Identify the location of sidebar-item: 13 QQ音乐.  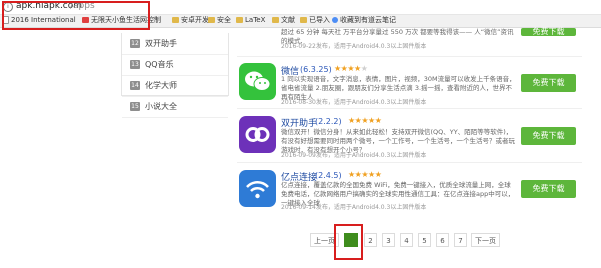
(175, 65).